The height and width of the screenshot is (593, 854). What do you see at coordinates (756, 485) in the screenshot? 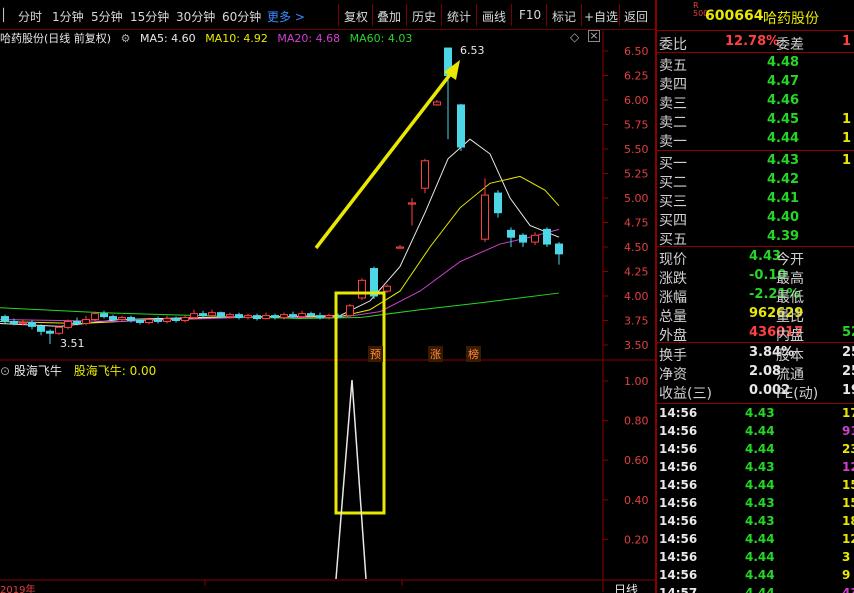
I see `tick-row: 14:564.4415` at bounding box center [756, 485].